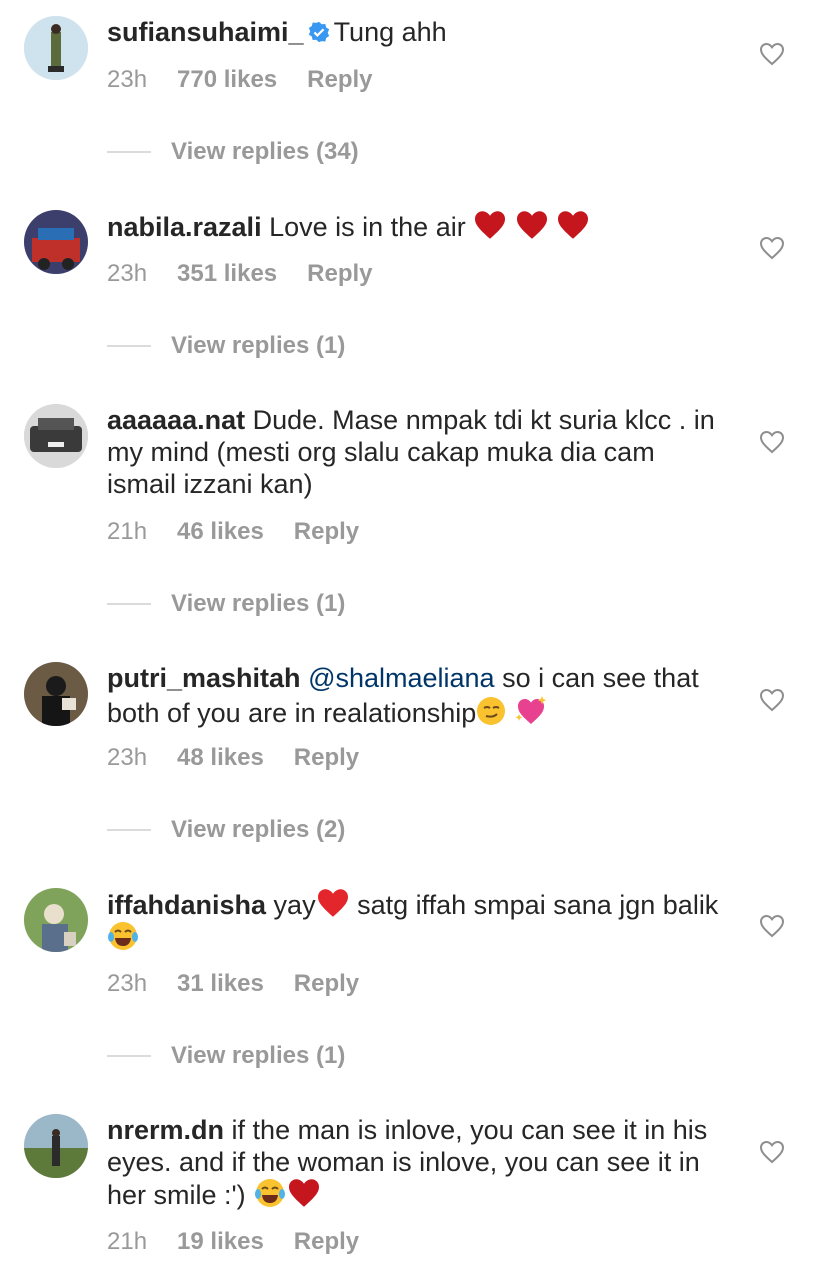  I want to click on sparkling-heart-emoji-icon, so click(530, 710).